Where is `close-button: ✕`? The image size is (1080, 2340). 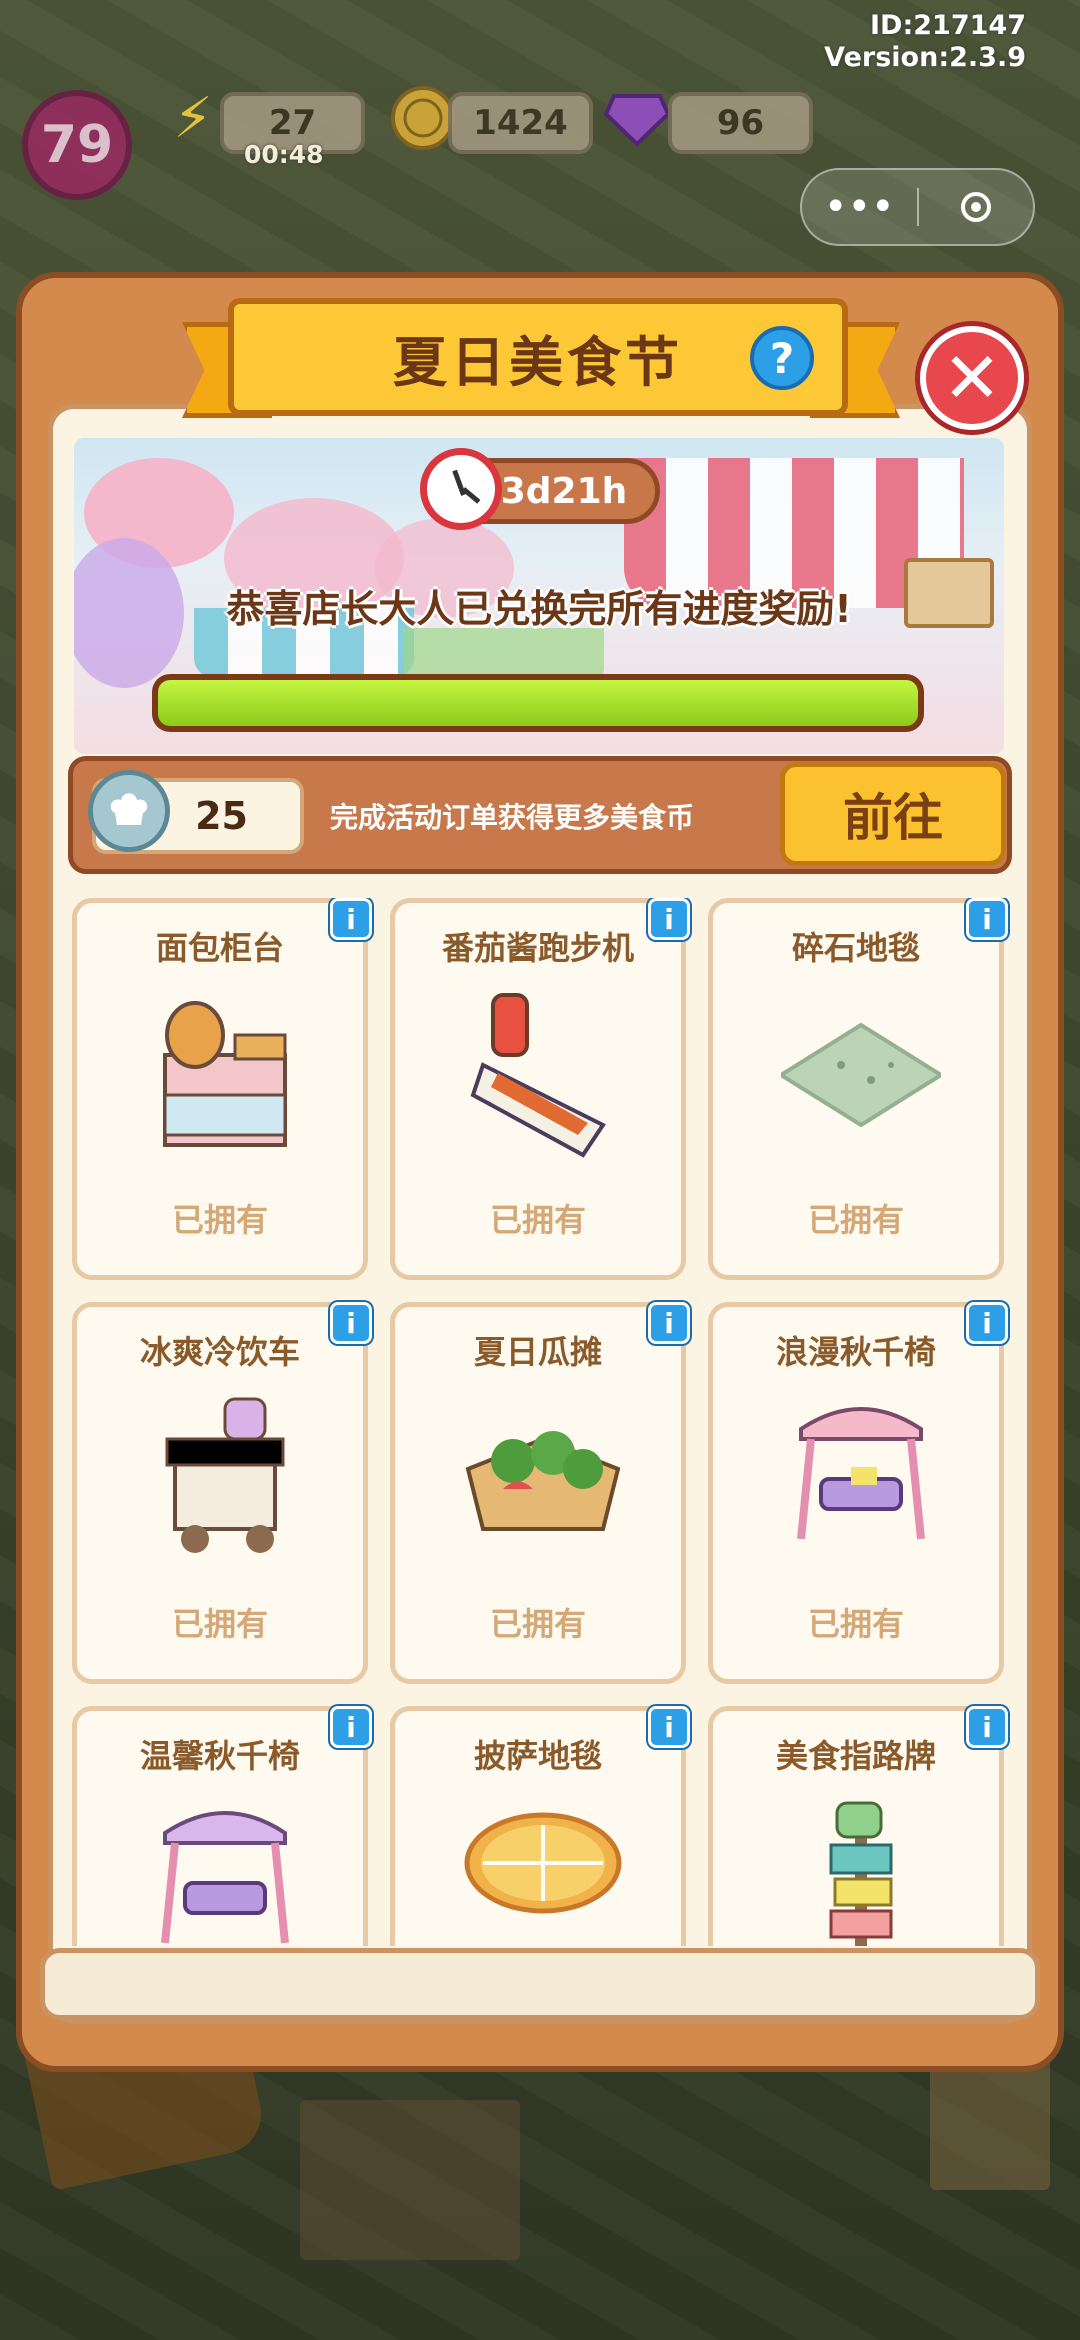 close-button: ✕ is located at coordinates (972, 378).